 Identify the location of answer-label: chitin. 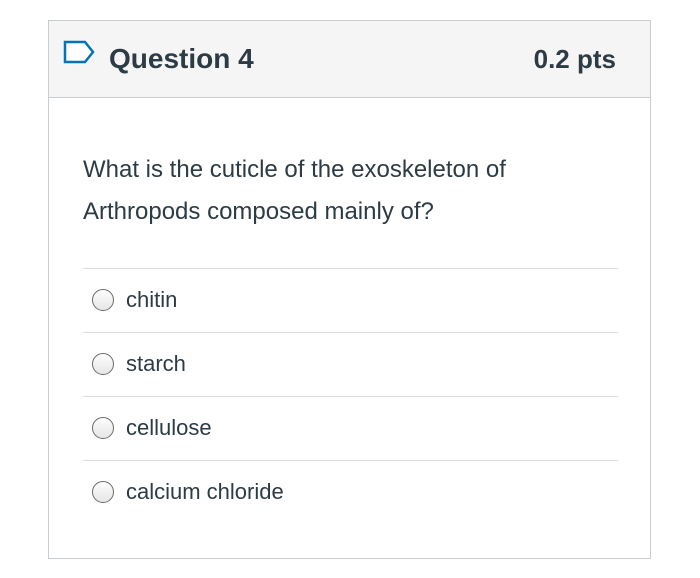
(151, 300).